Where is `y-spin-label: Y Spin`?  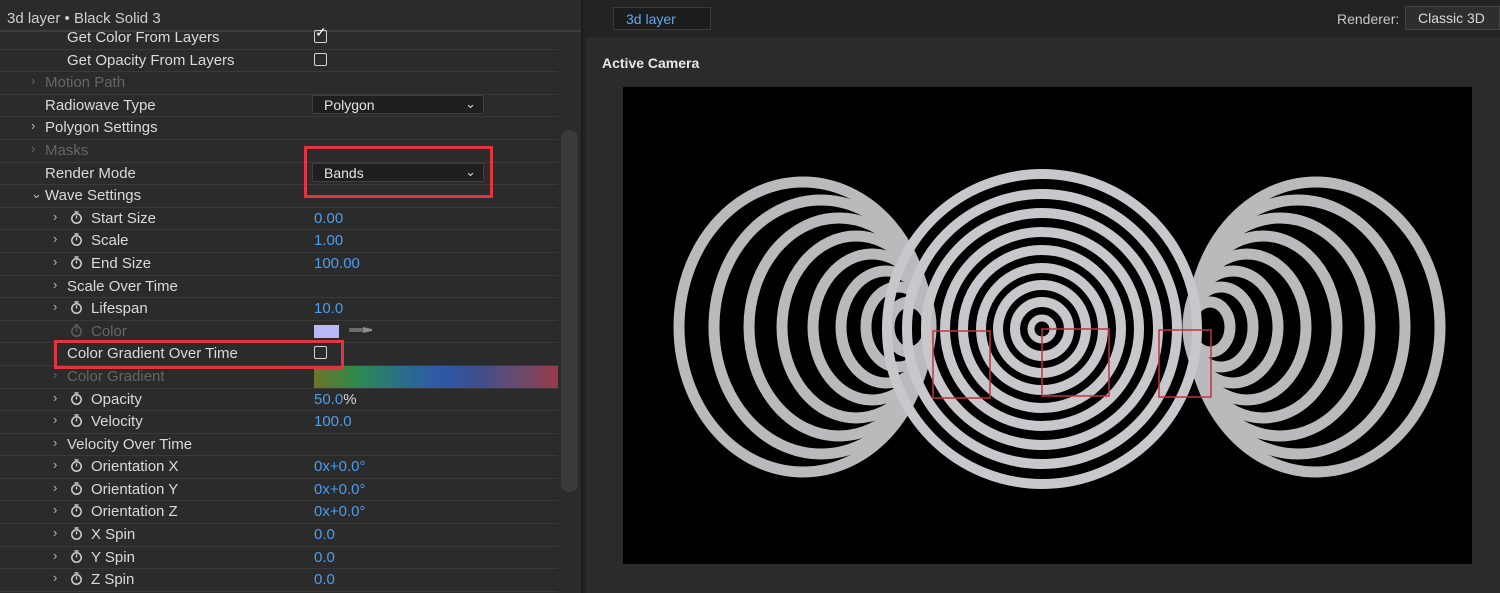
y-spin-label: Y Spin is located at coordinates (113, 557).